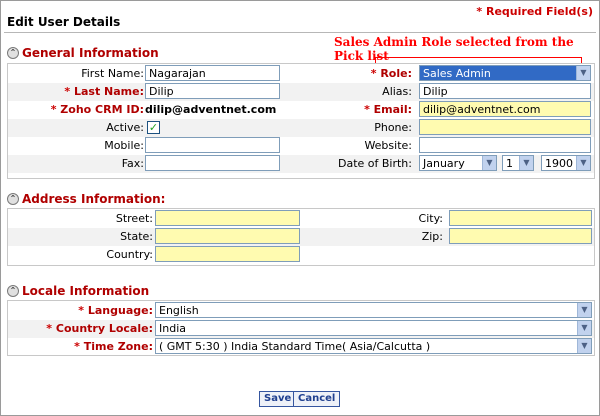  What do you see at coordinates (211, 109) in the screenshot?
I see `crm-id-value: dilip@adventnet.com` at bounding box center [211, 109].